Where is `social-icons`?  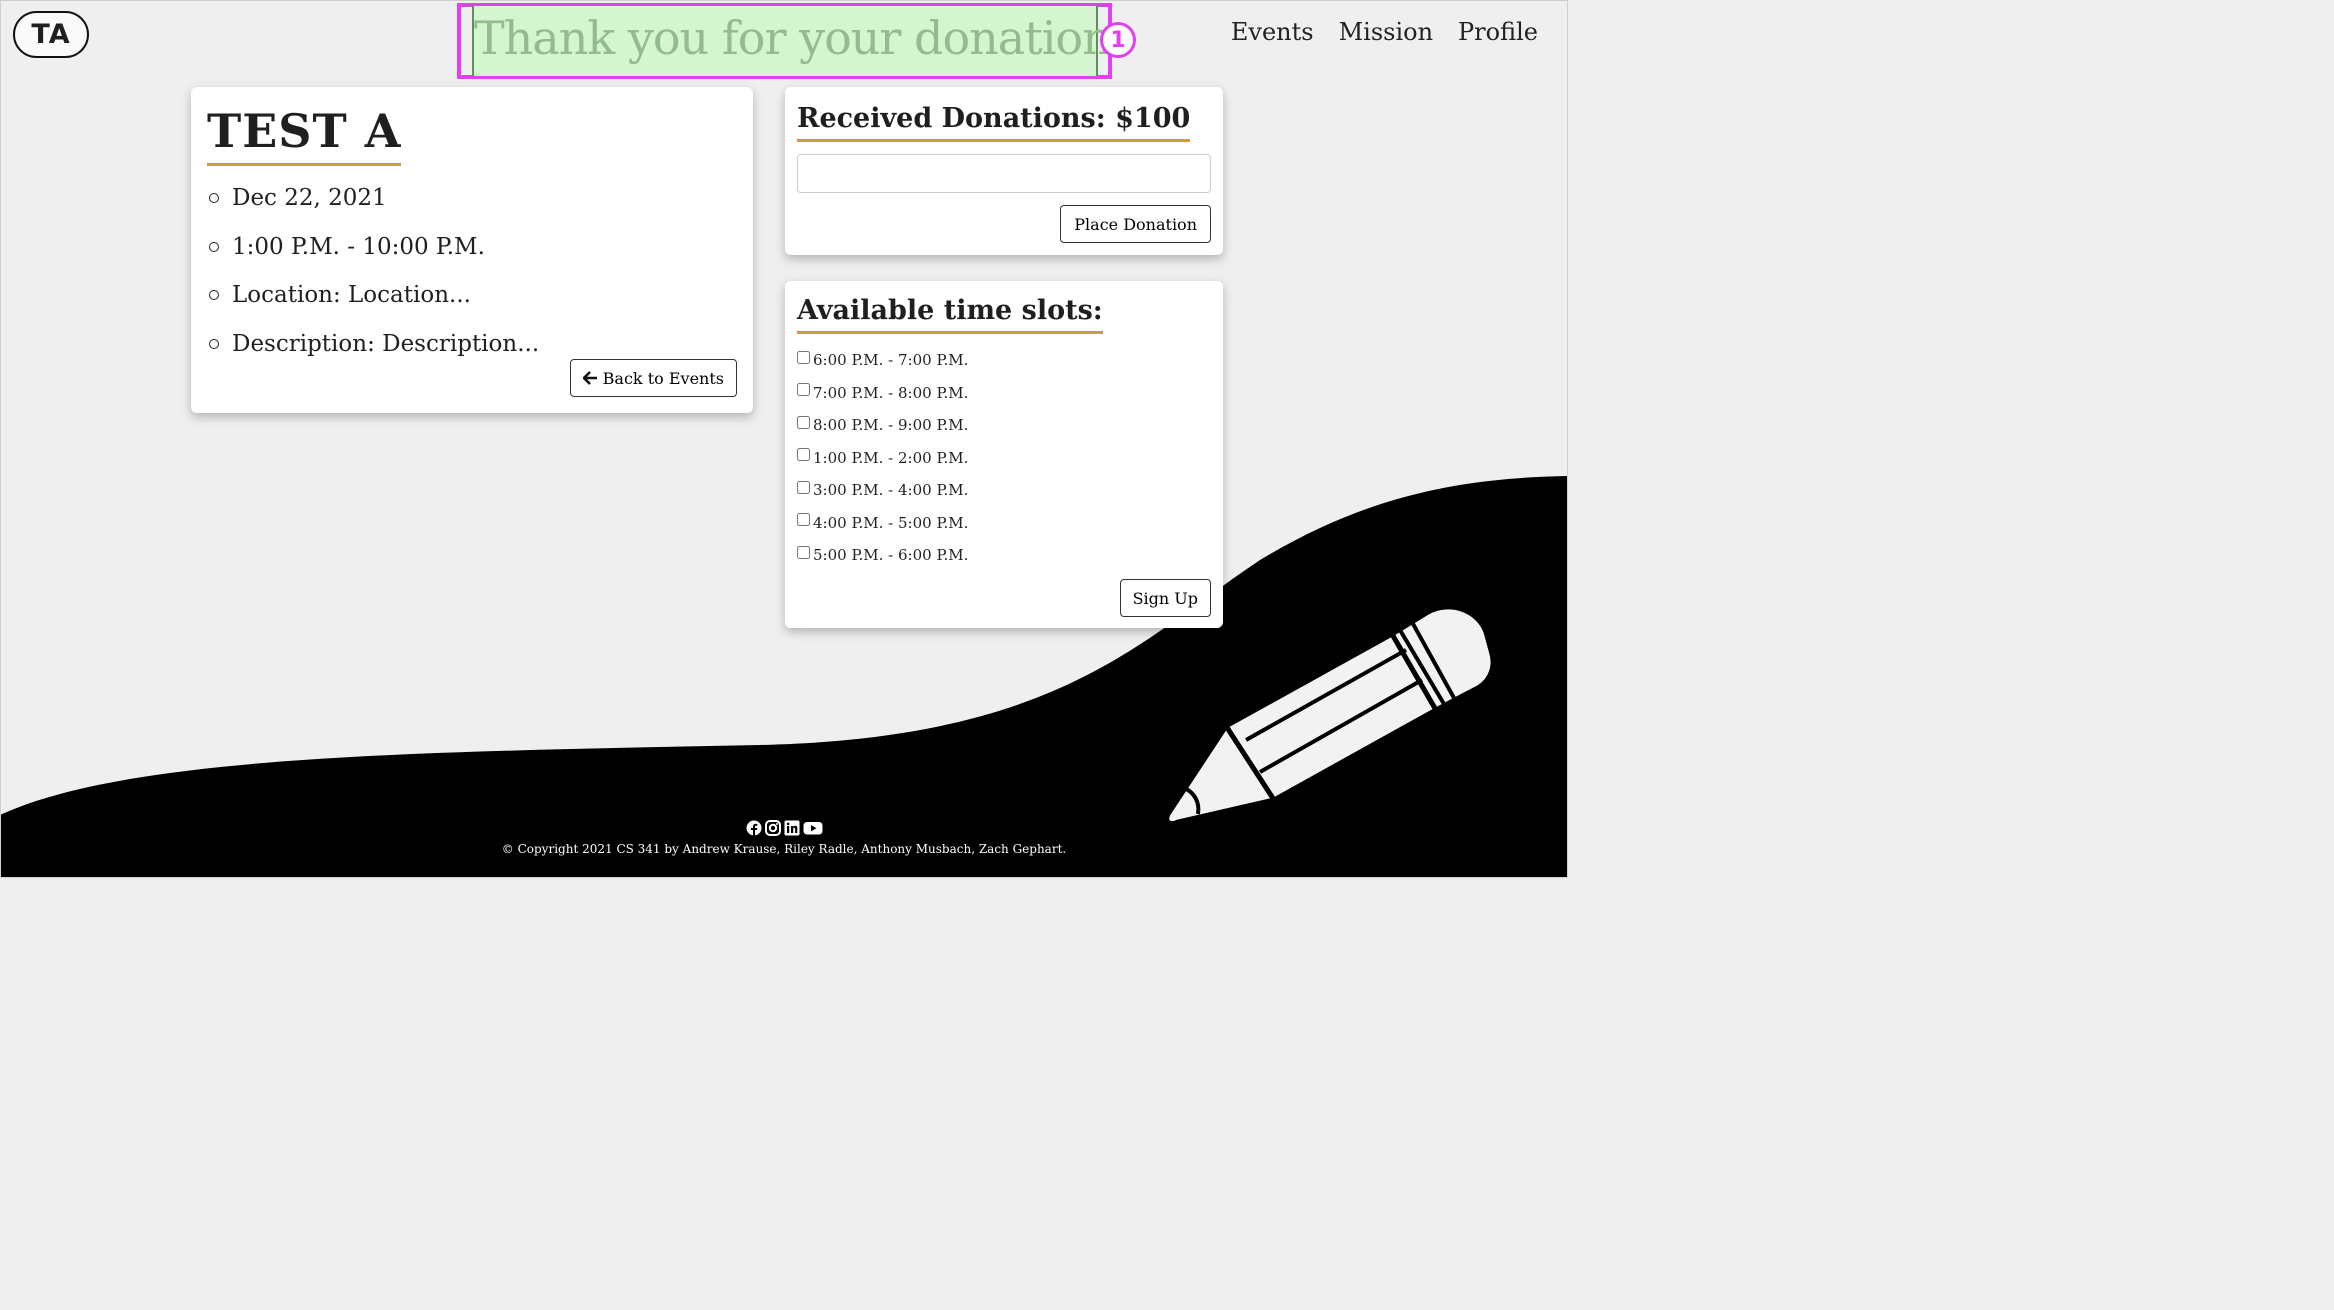
social-icons is located at coordinates (784, 828).